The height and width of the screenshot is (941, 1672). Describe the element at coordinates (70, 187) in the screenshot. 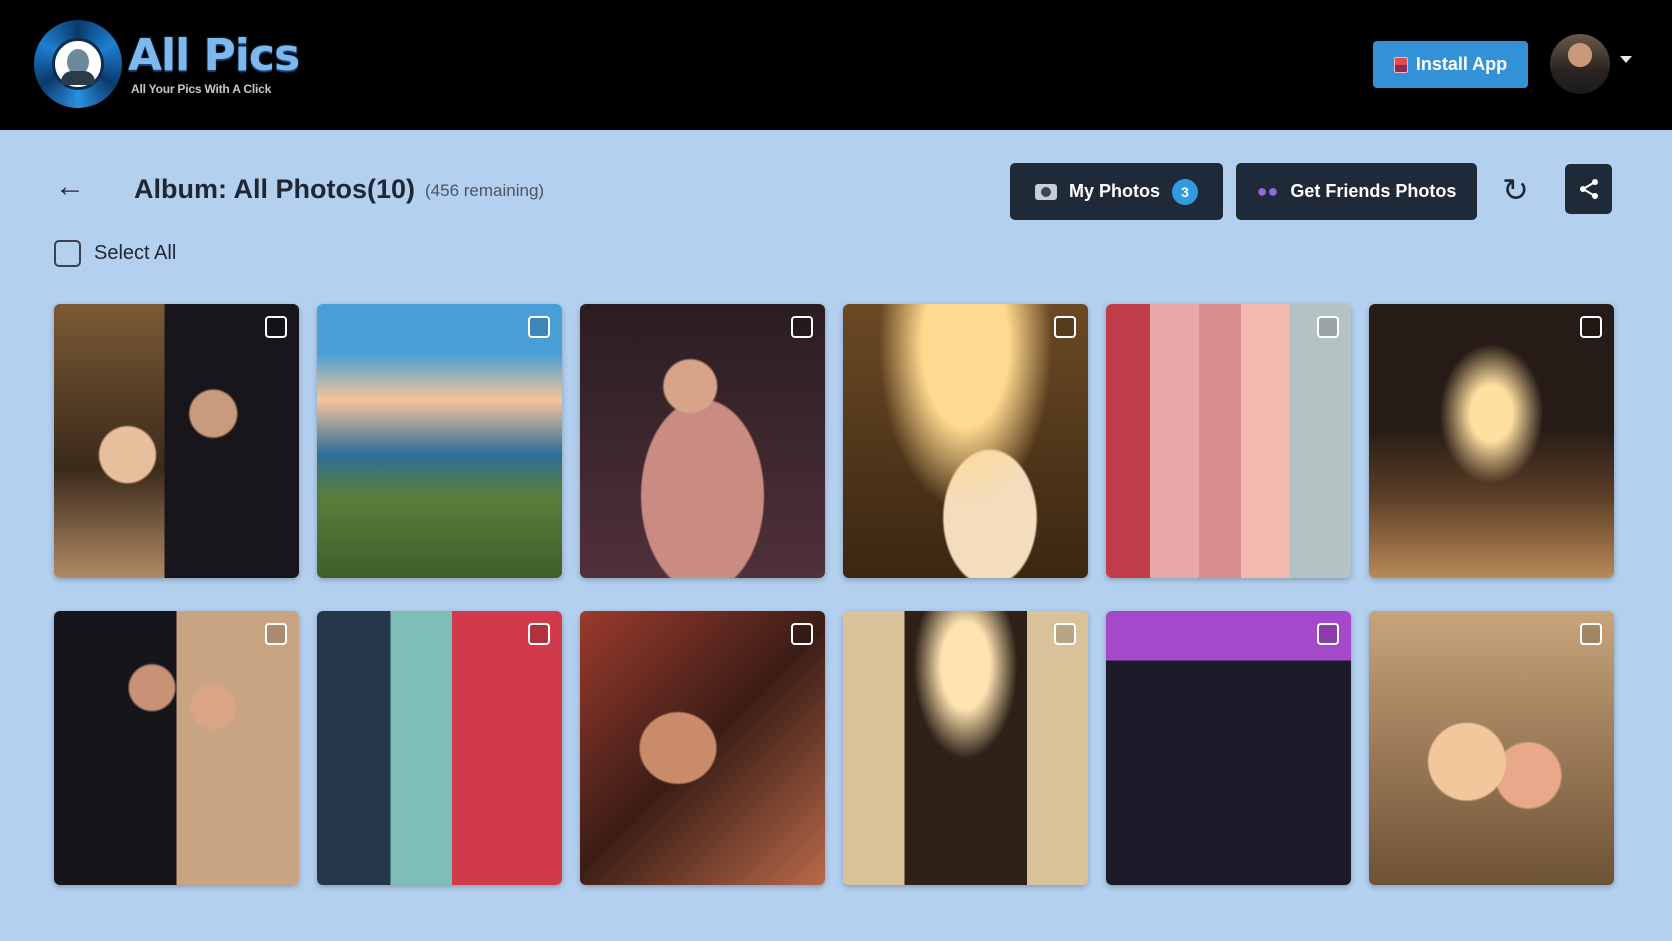

I see `back-arrow-icon: ←` at that location.